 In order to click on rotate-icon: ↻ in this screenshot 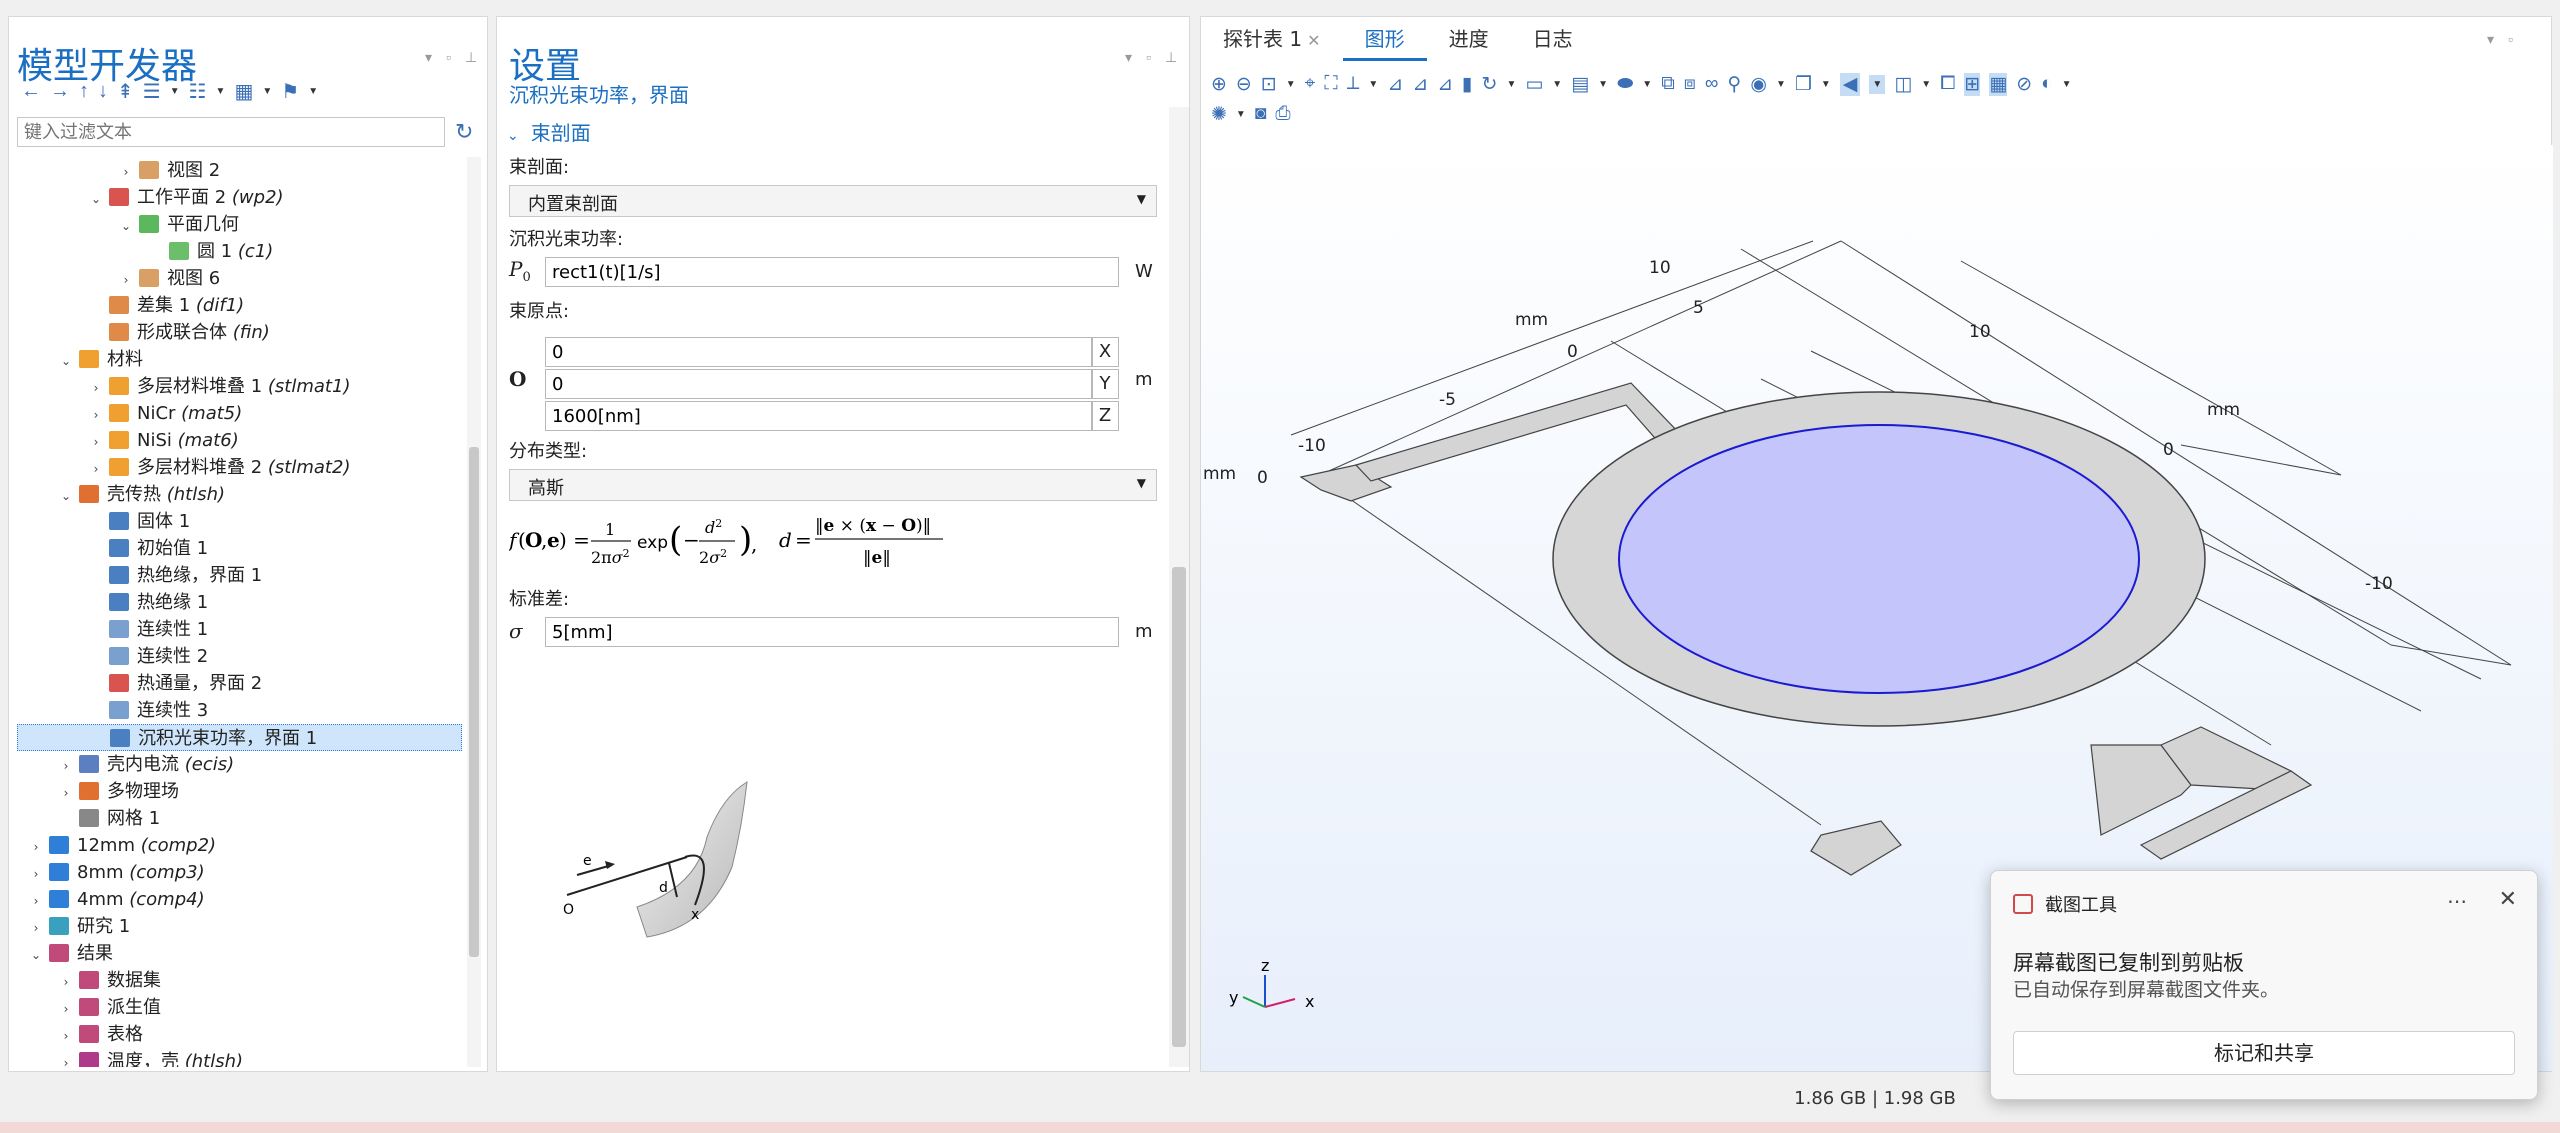, I will do `click(1490, 84)`.